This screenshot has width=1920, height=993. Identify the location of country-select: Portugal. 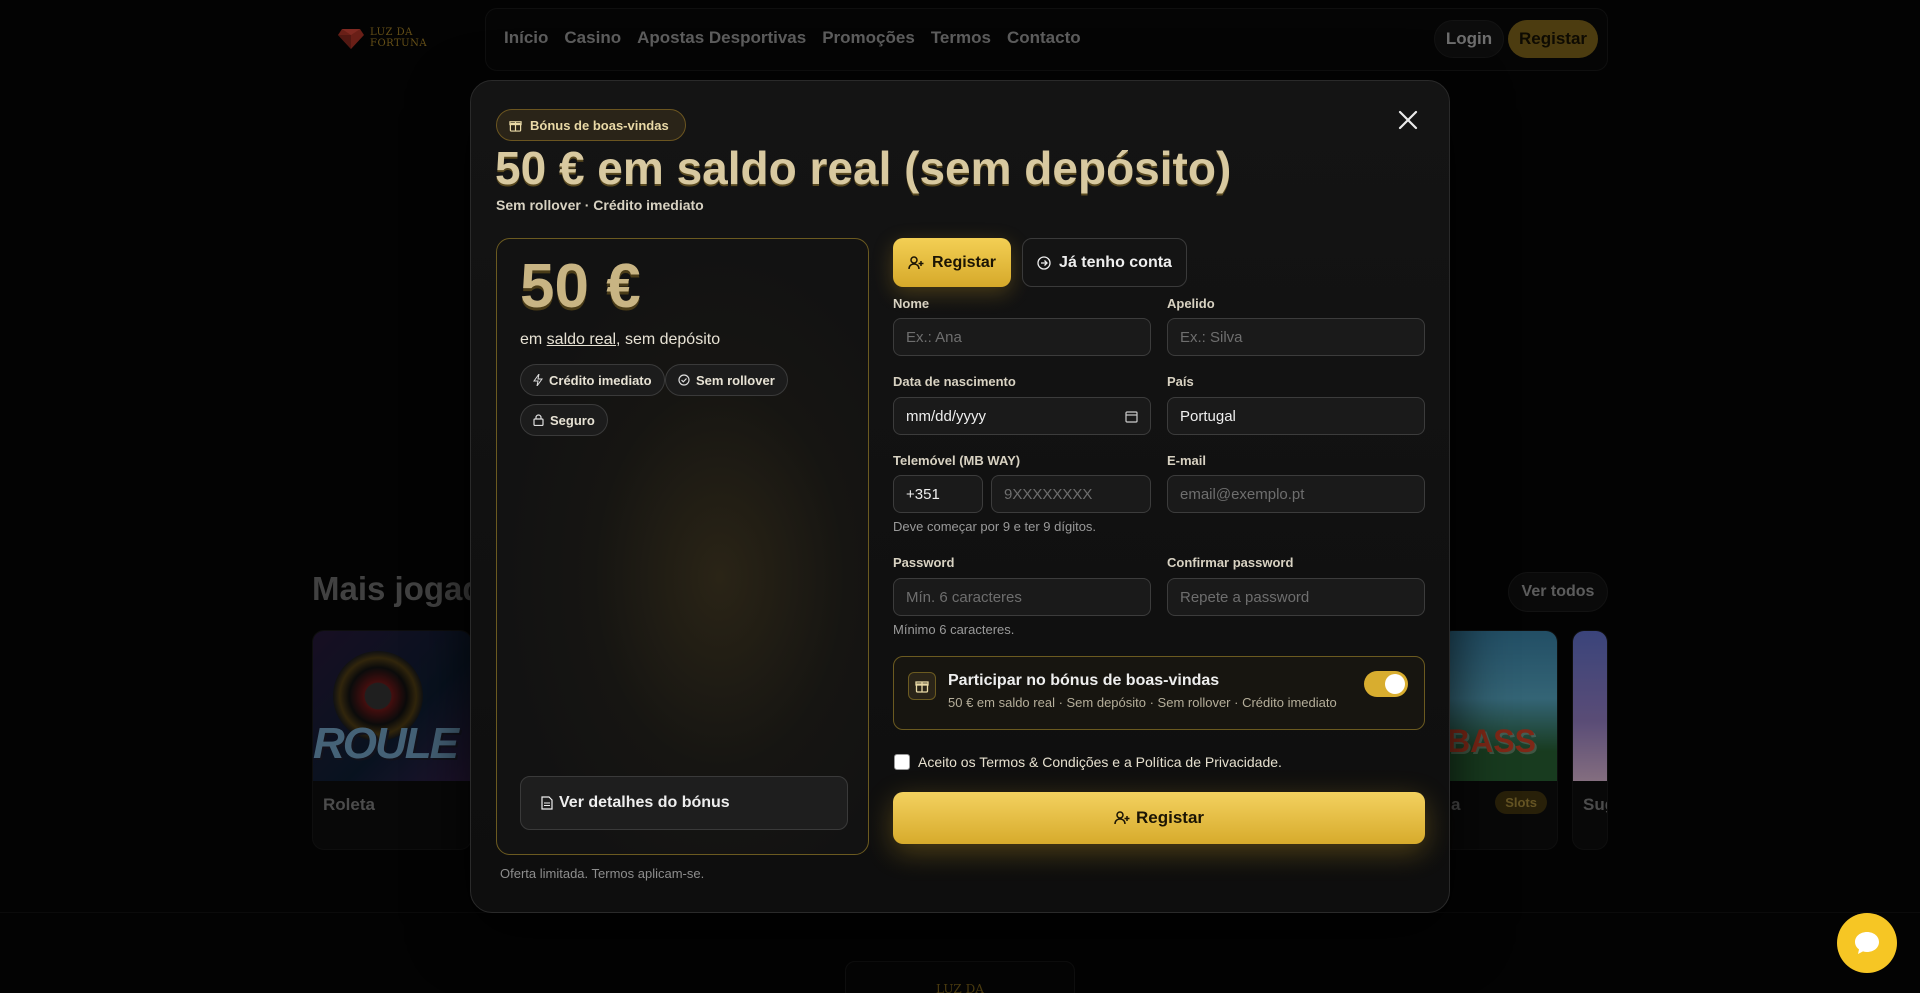
(1296, 416).